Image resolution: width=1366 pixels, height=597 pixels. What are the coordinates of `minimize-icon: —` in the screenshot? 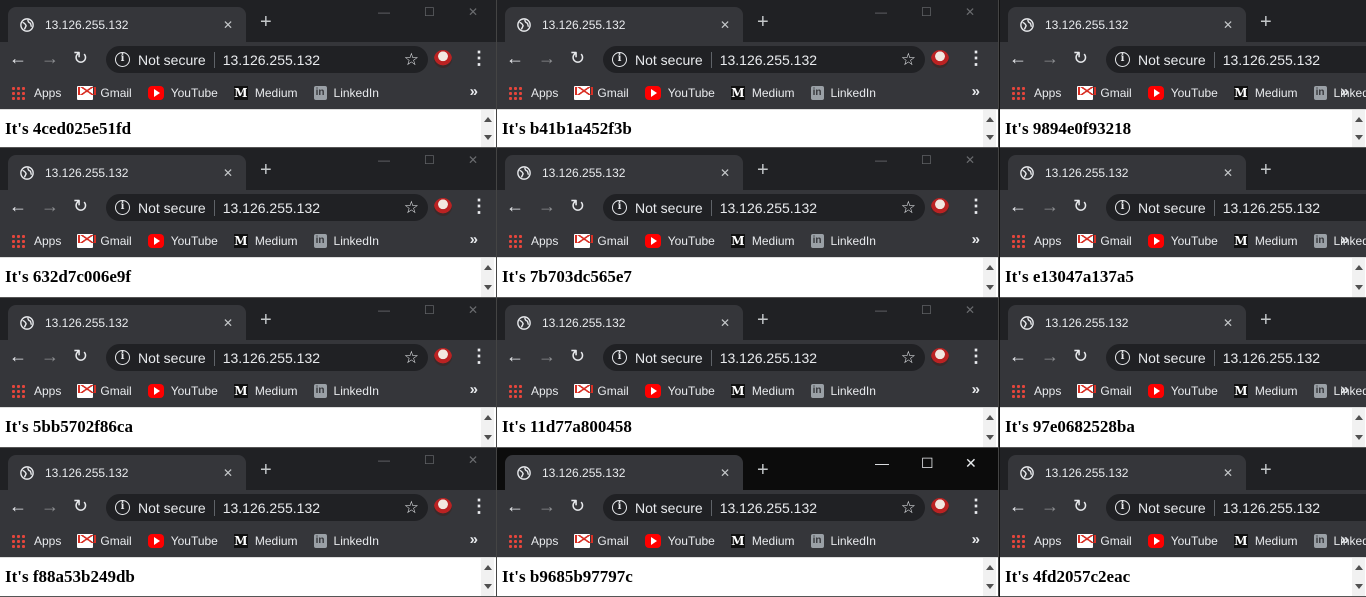 It's located at (881, 310).